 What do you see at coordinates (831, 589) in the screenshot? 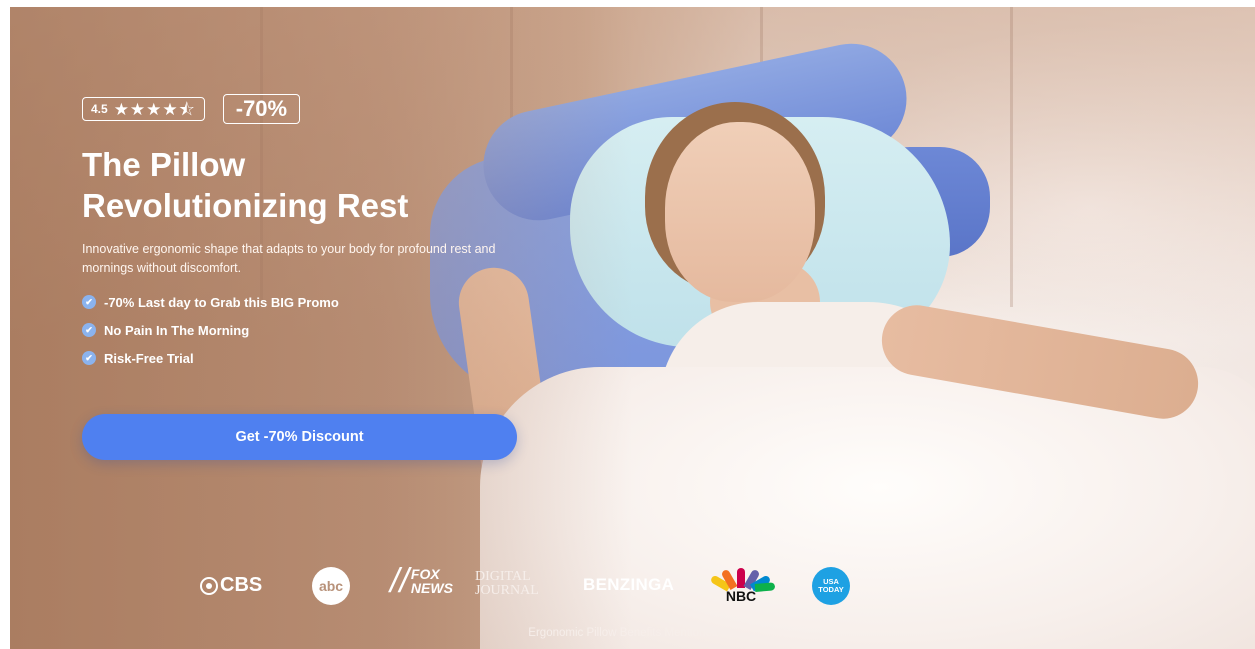
I see `usa-line: TODAY` at bounding box center [831, 589].